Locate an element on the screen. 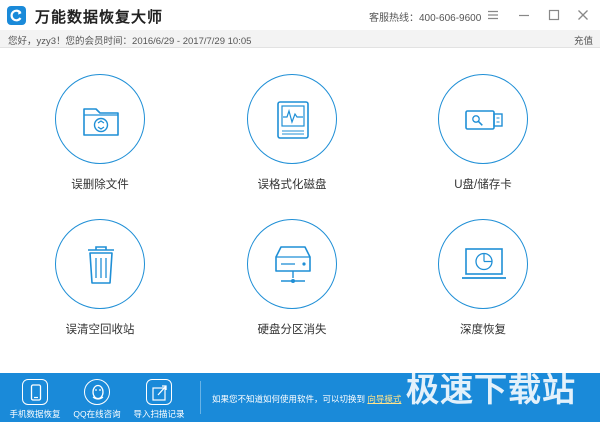 This screenshot has width=600, height=422. phone-recovery-button: 手机数据恢复 is located at coordinates (35, 397).